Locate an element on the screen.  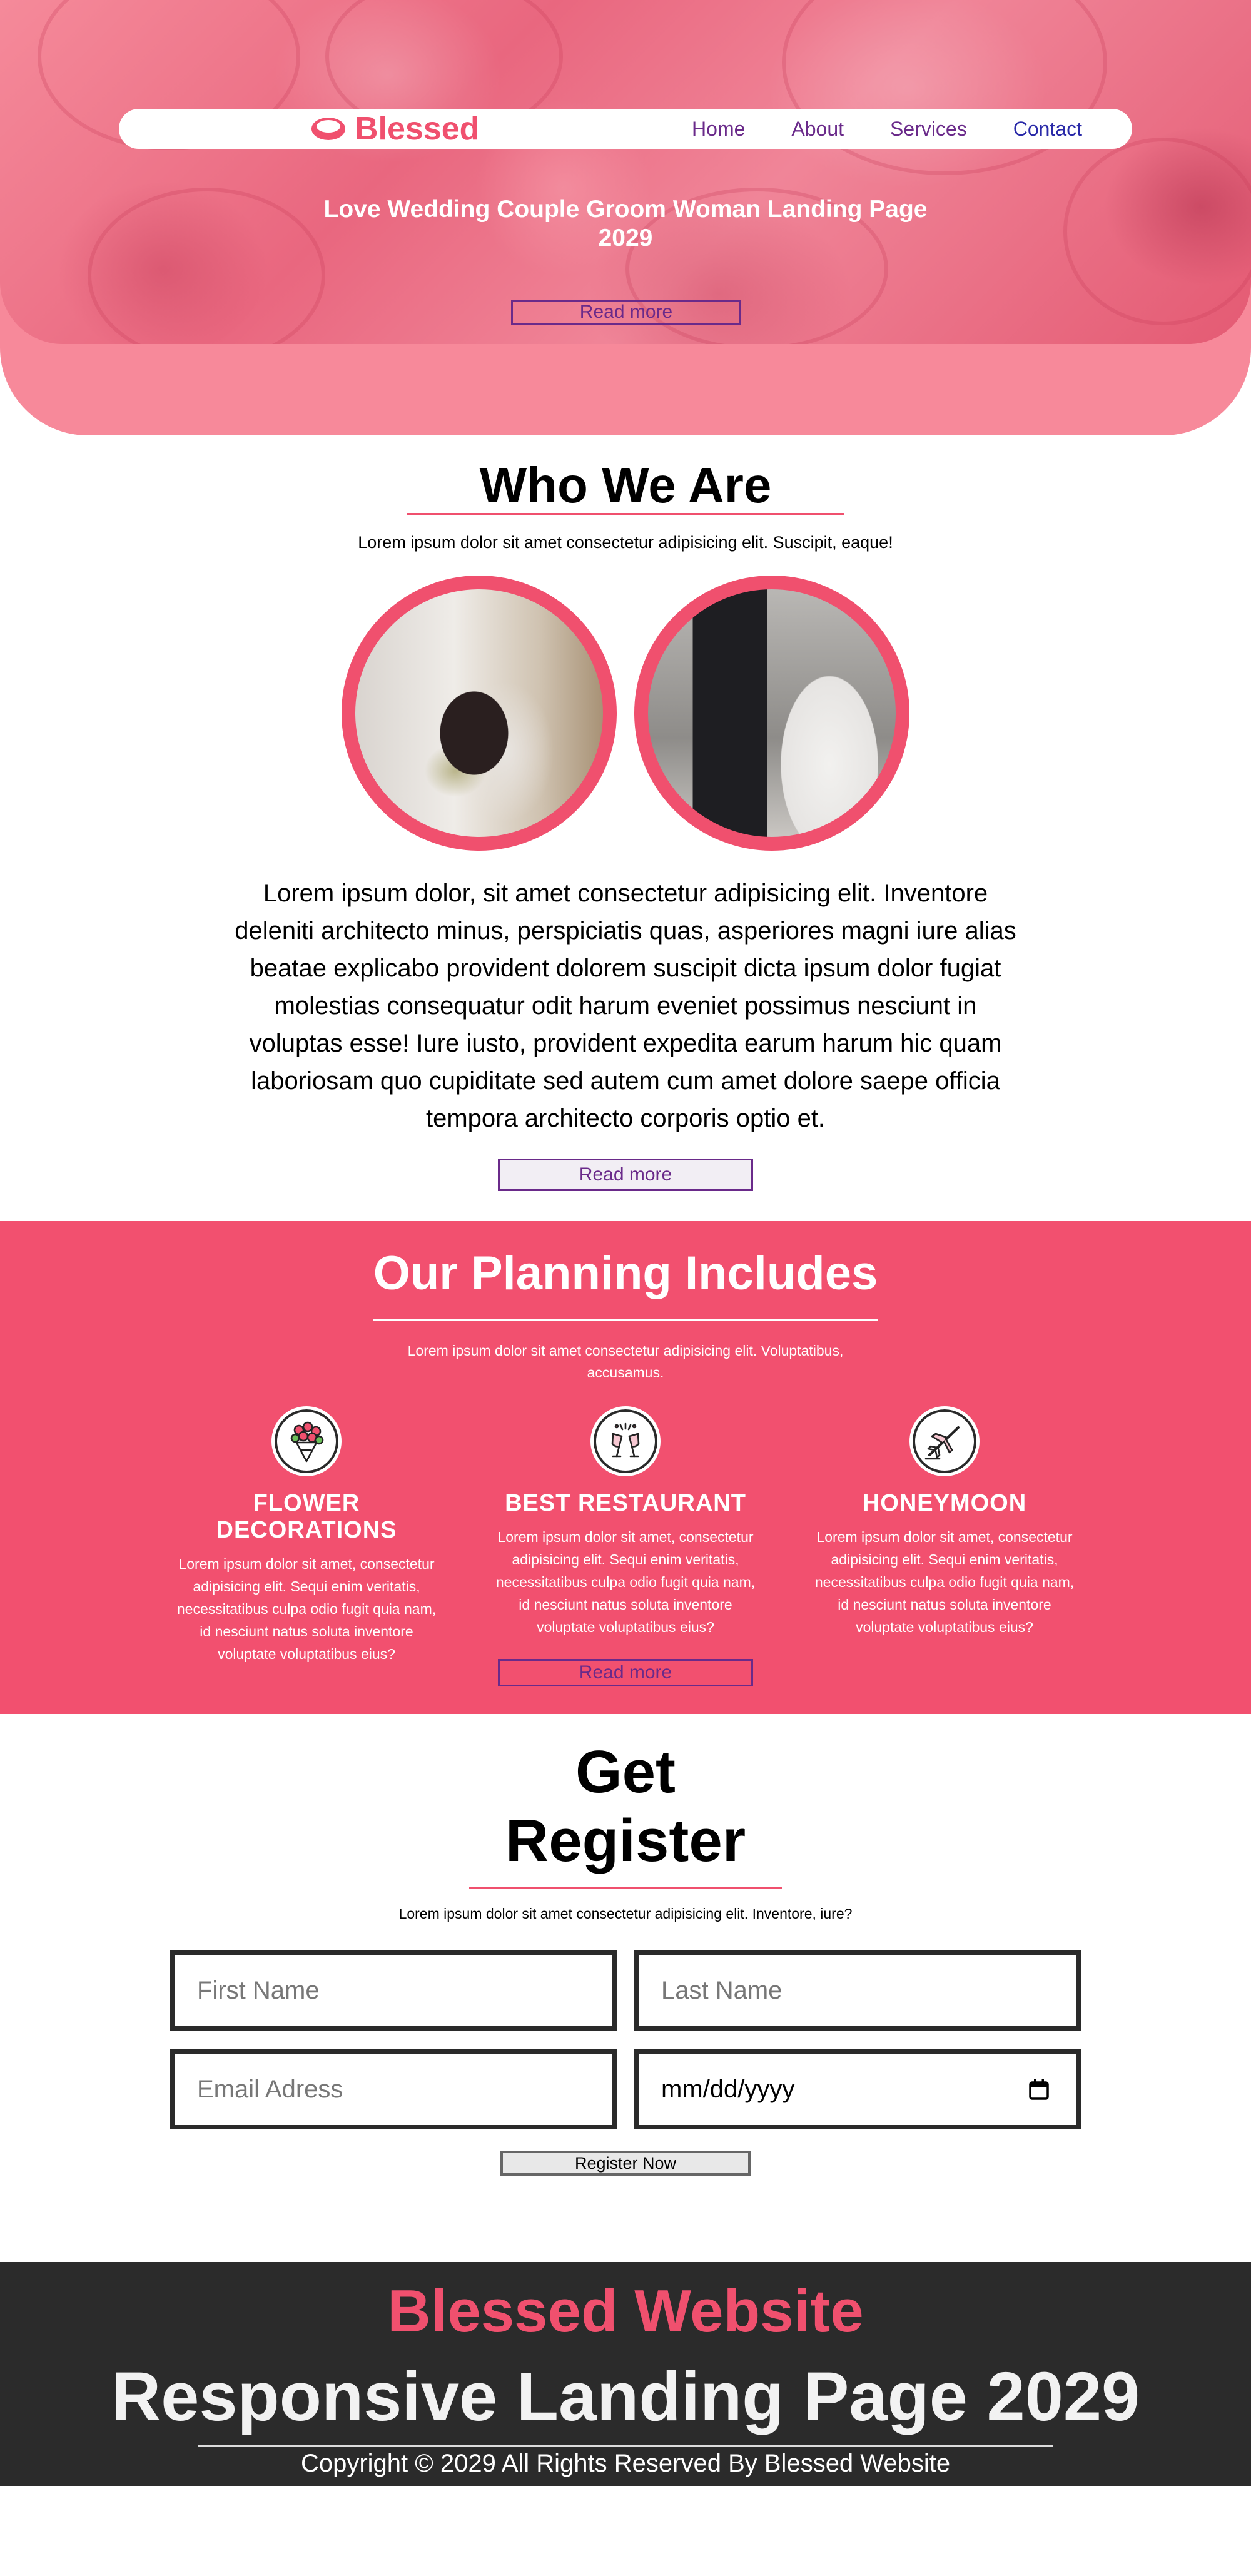
footer-divider is located at coordinates (625, 2446).